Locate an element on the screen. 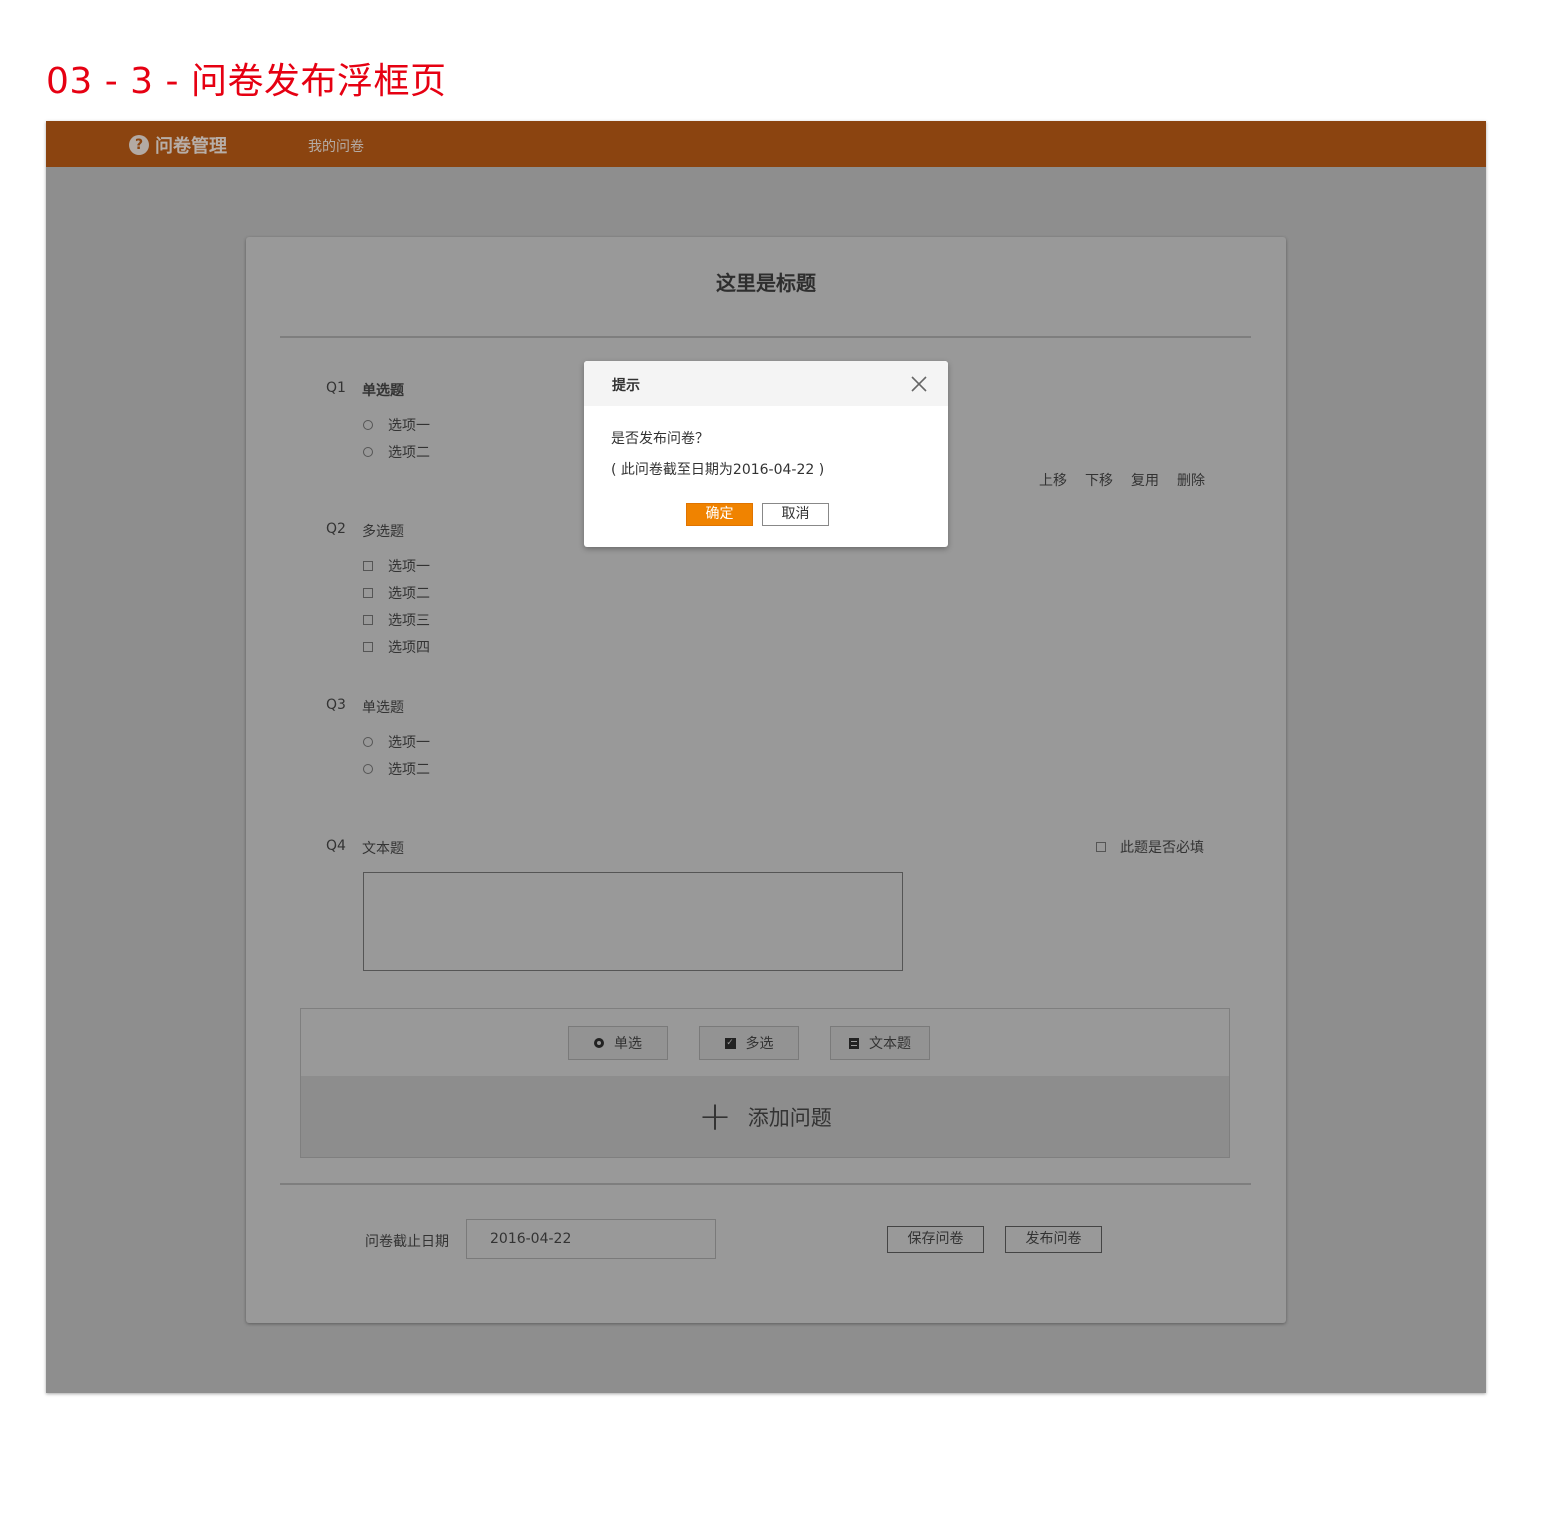  required-toggle: 此题是否必填 is located at coordinates (1150, 847).